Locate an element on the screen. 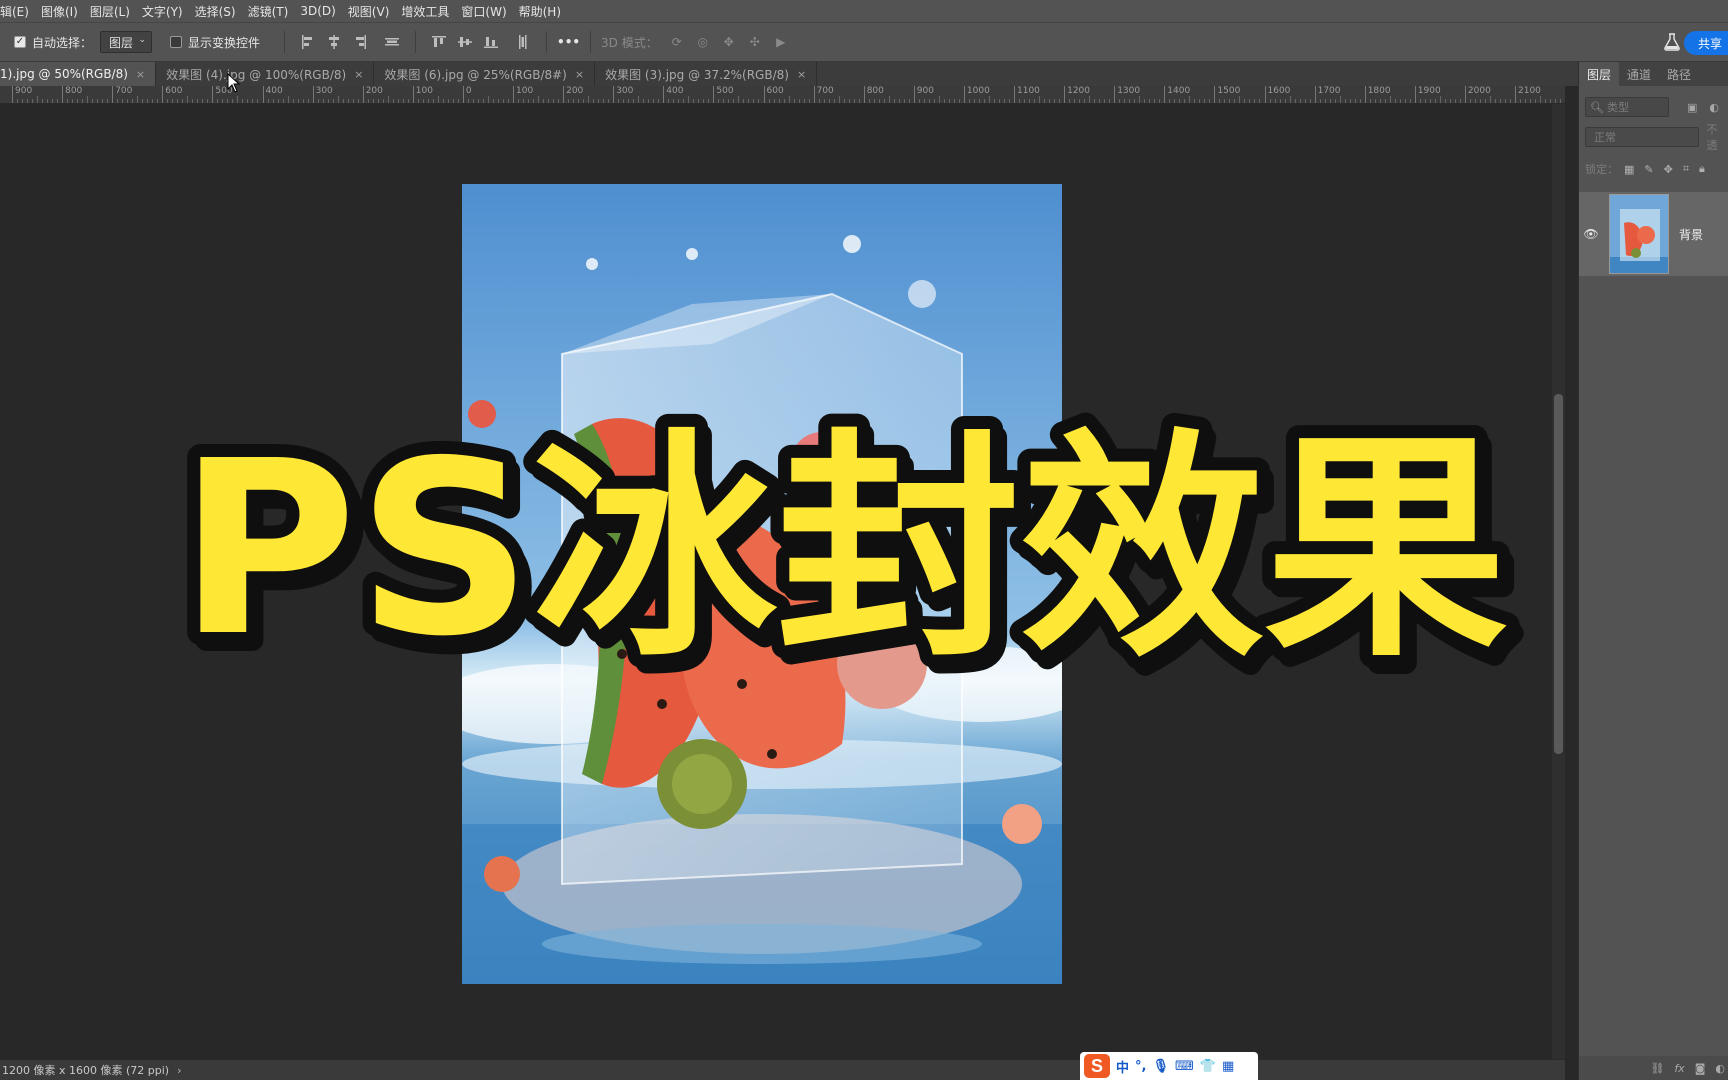  menu-item: 窗口(W) is located at coordinates (483, 11).